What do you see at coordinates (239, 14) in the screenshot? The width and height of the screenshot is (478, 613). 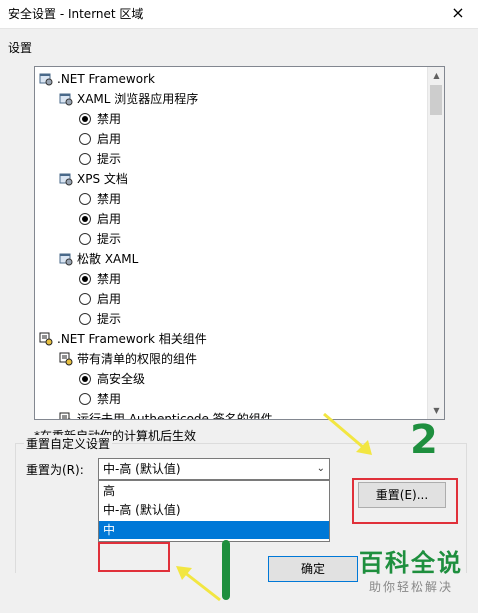 I see `title-bar: 安全设置 - Internet 区域 ×` at bounding box center [239, 14].